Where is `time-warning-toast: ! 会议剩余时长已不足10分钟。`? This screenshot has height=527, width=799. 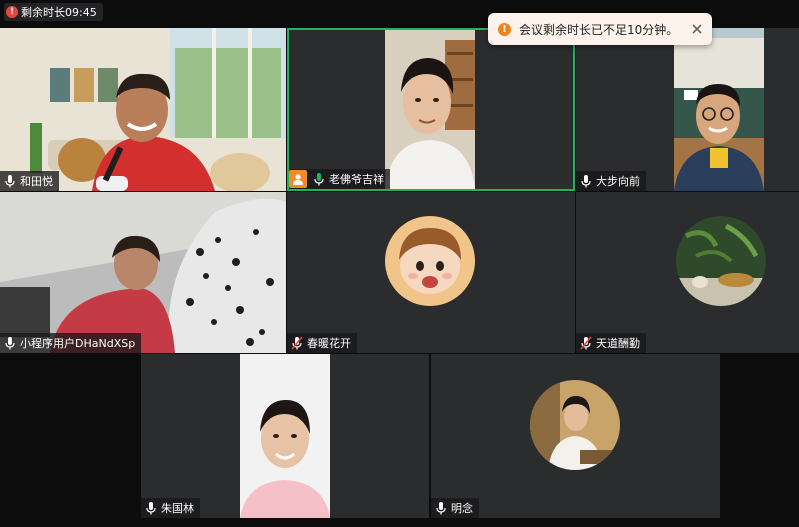
time-warning-toast: ! 会议剩余时长已不足10分钟。 is located at coordinates (600, 29).